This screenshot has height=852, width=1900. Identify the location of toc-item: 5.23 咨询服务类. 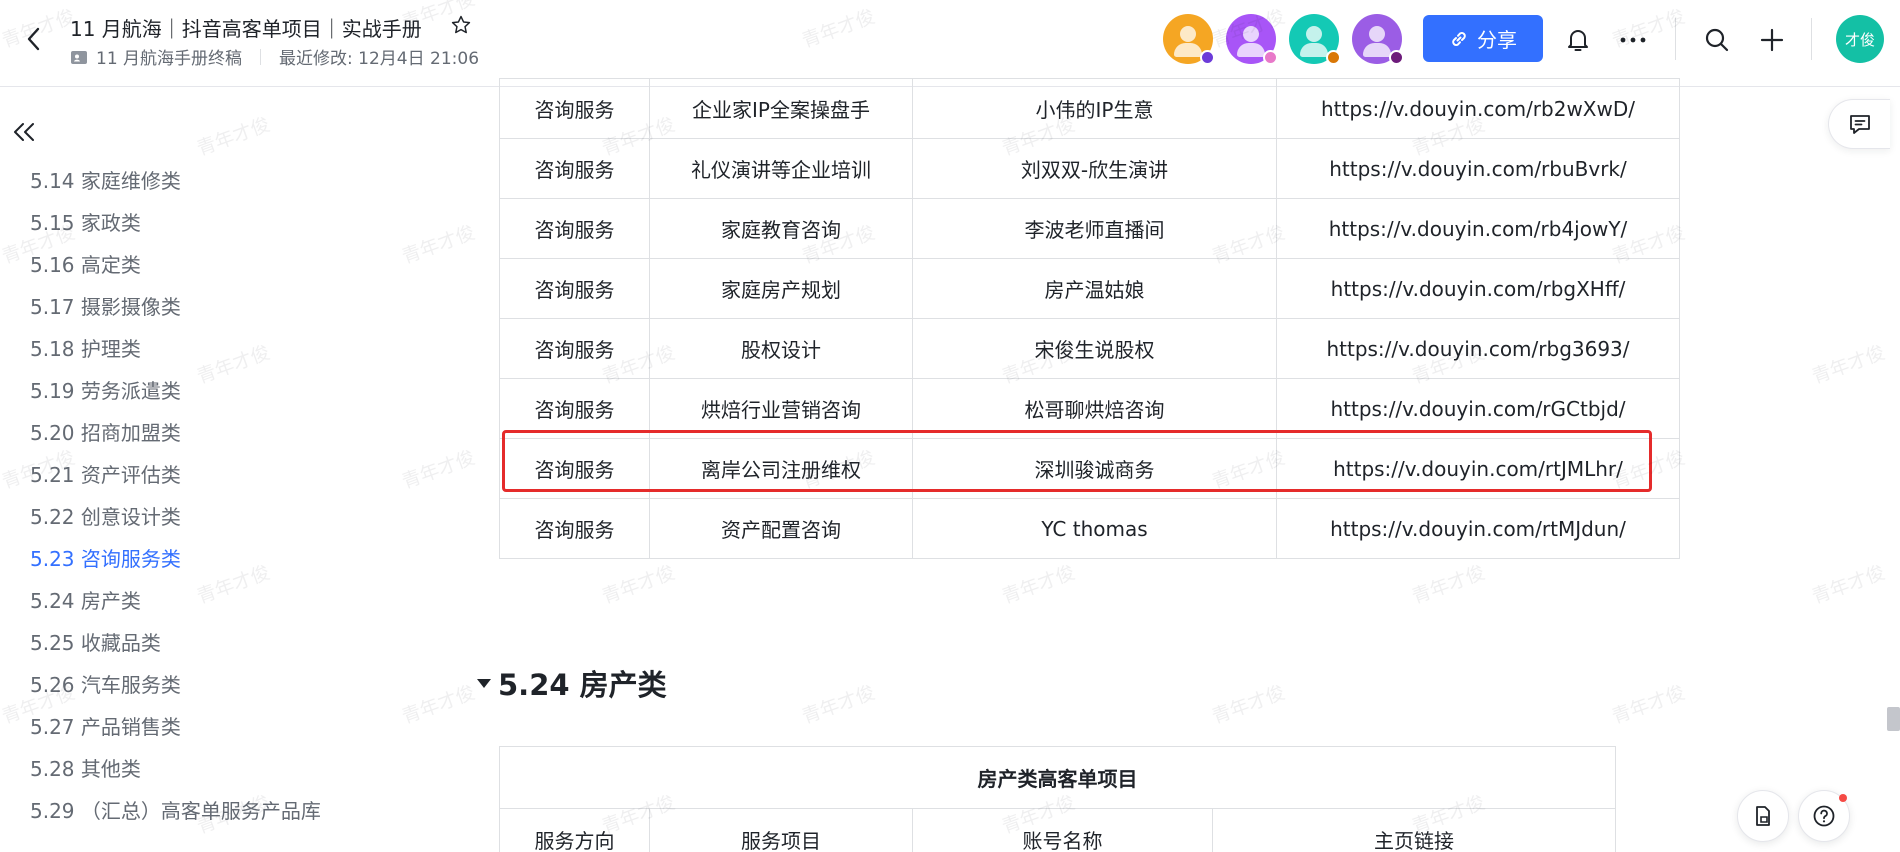
(175, 559).